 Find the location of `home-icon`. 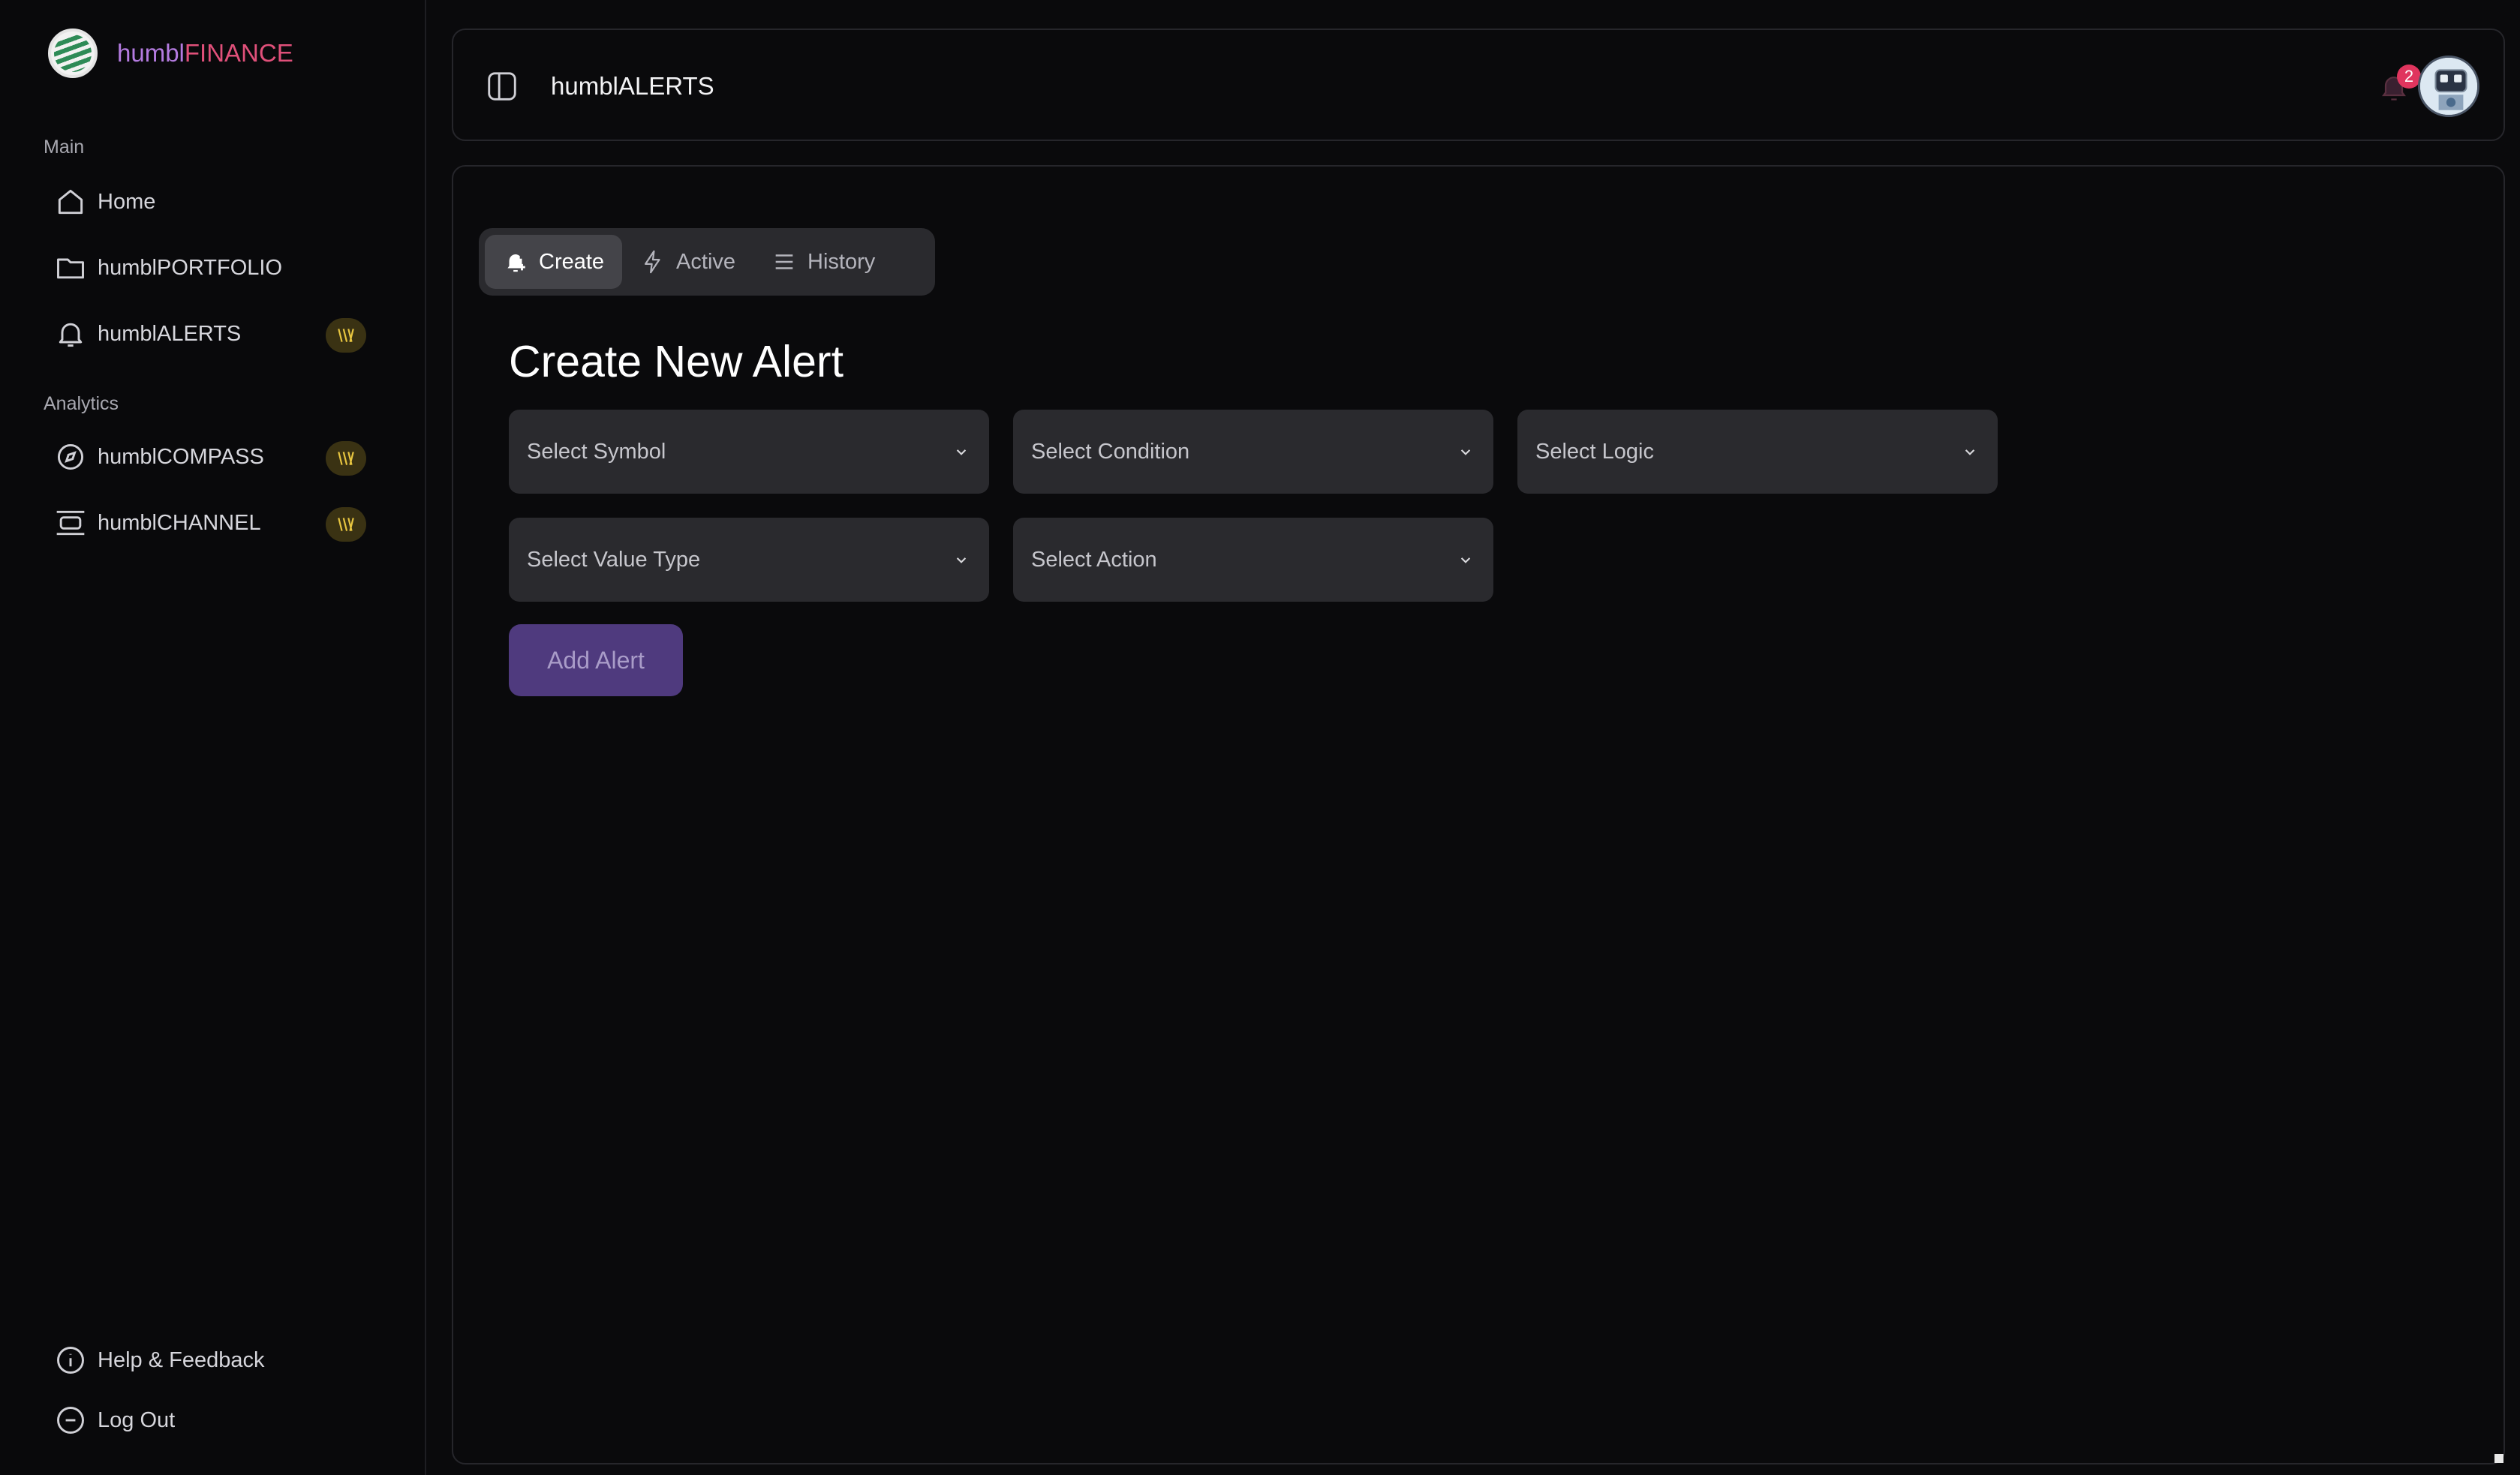

home-icon is located at coordinates (71, 202).